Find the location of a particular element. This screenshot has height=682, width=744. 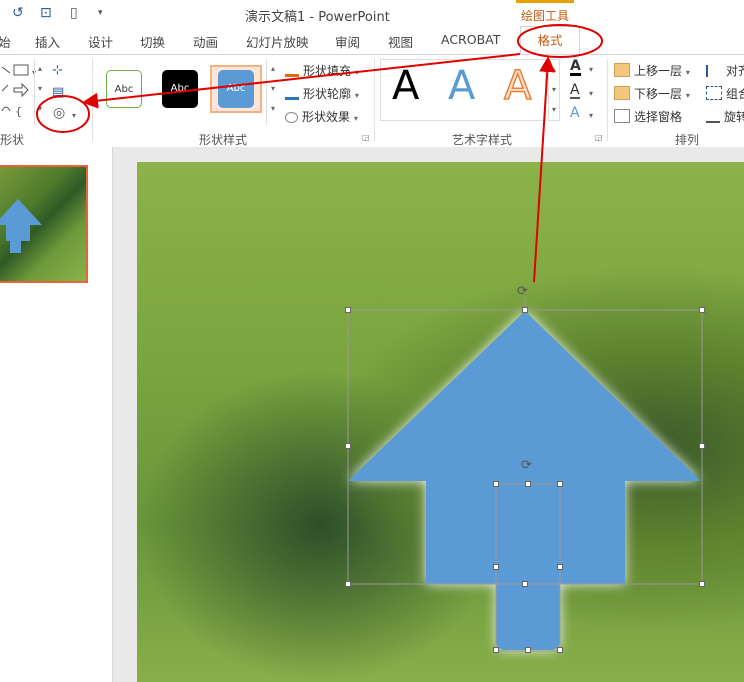

annotation-arrow-to-merge is located at coordinates (301, 81).